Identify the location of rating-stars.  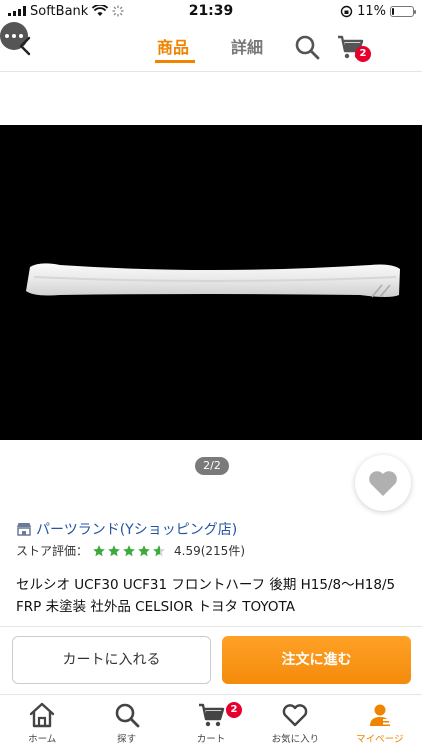
(129, 551).